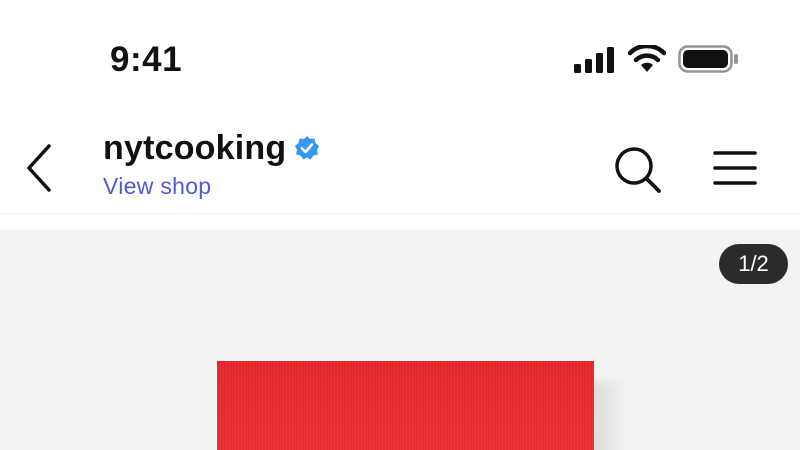 This screenshot has width=800, height=450. I want to click on search-button, so click(638, 170).